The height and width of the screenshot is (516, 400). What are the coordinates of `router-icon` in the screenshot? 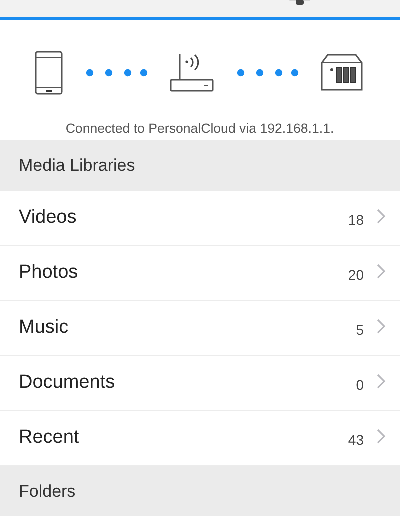 It's located at (192, 73).